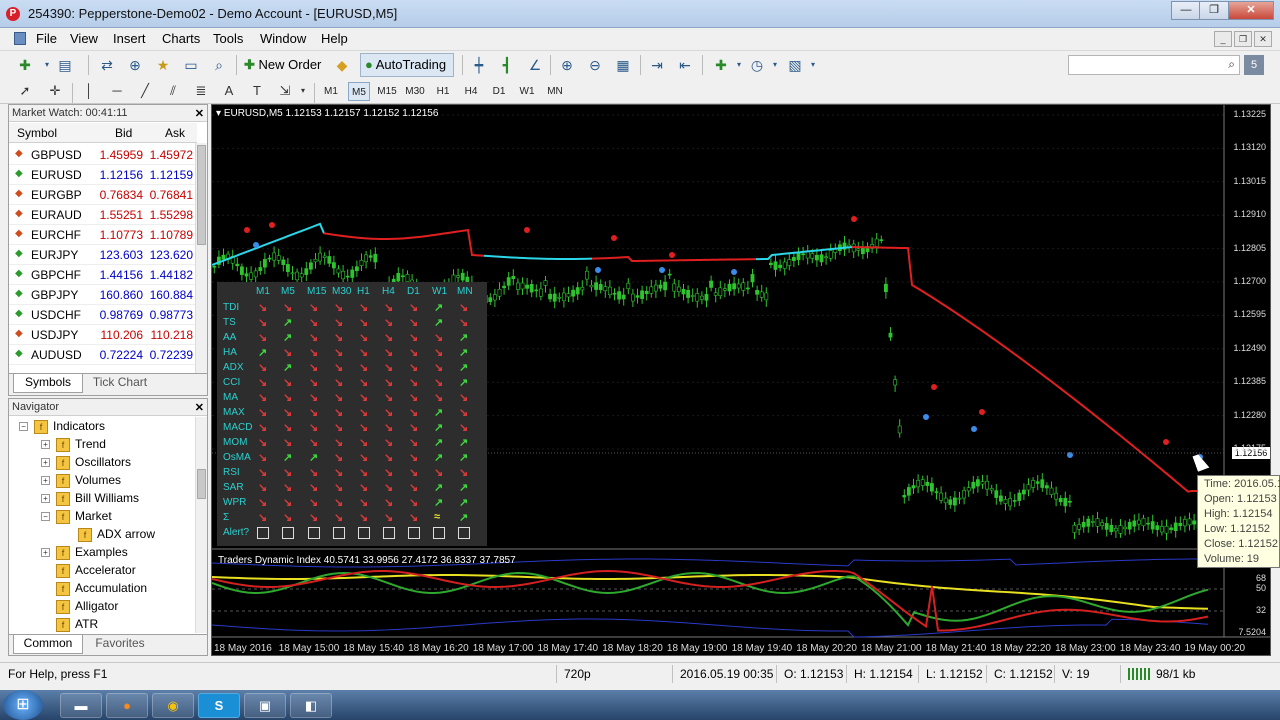 This screenshot has width=1280, height=720. I want to click on timeframe-h1-button: H1, so click(443, 91).